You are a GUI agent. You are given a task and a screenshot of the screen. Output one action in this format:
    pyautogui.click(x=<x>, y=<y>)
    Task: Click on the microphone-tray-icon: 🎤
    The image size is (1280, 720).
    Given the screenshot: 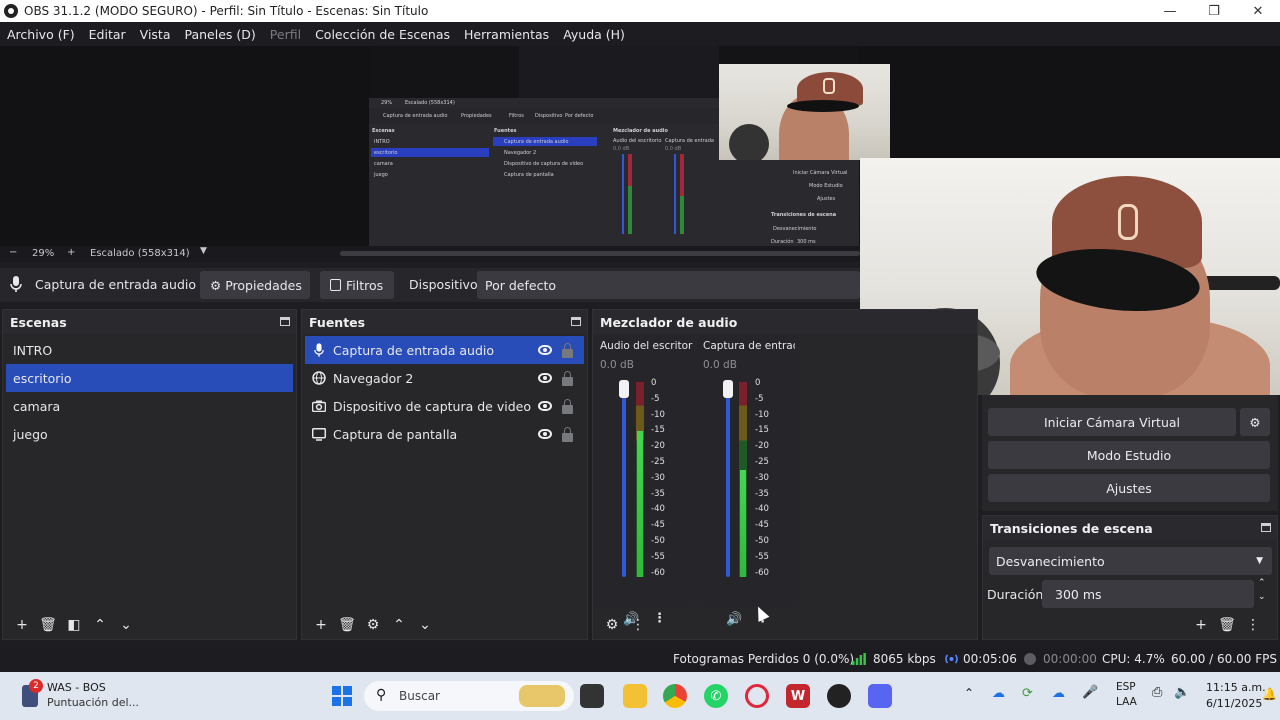 What is the action you would take?
    pyautogui.click(x=1090, y=692)
    